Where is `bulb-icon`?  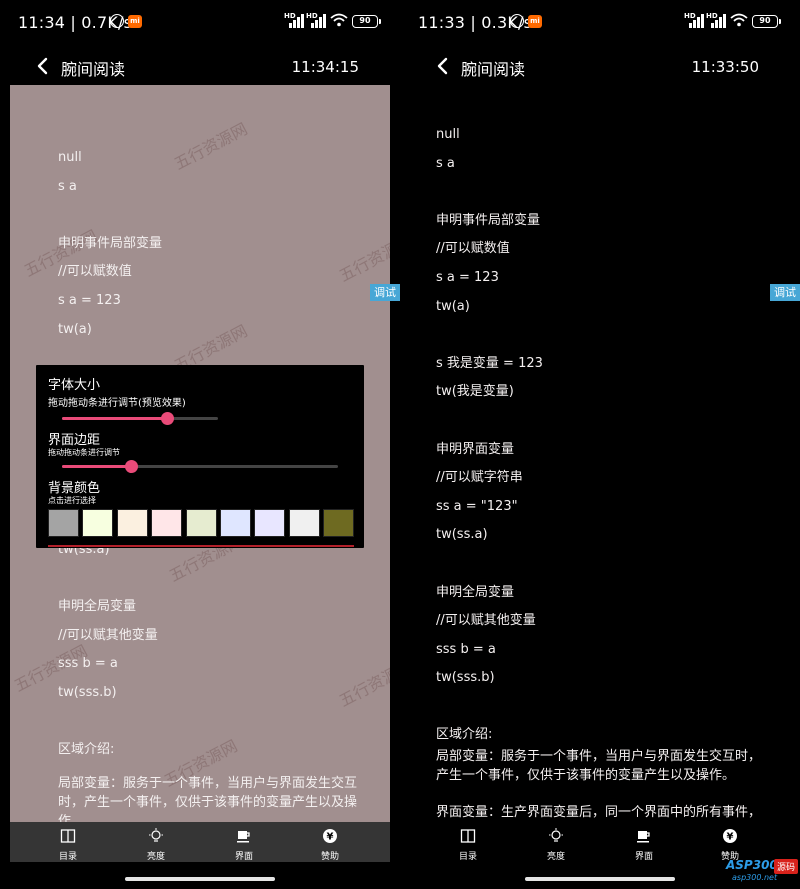
bulb-icon is located at coordinates (156, 835).